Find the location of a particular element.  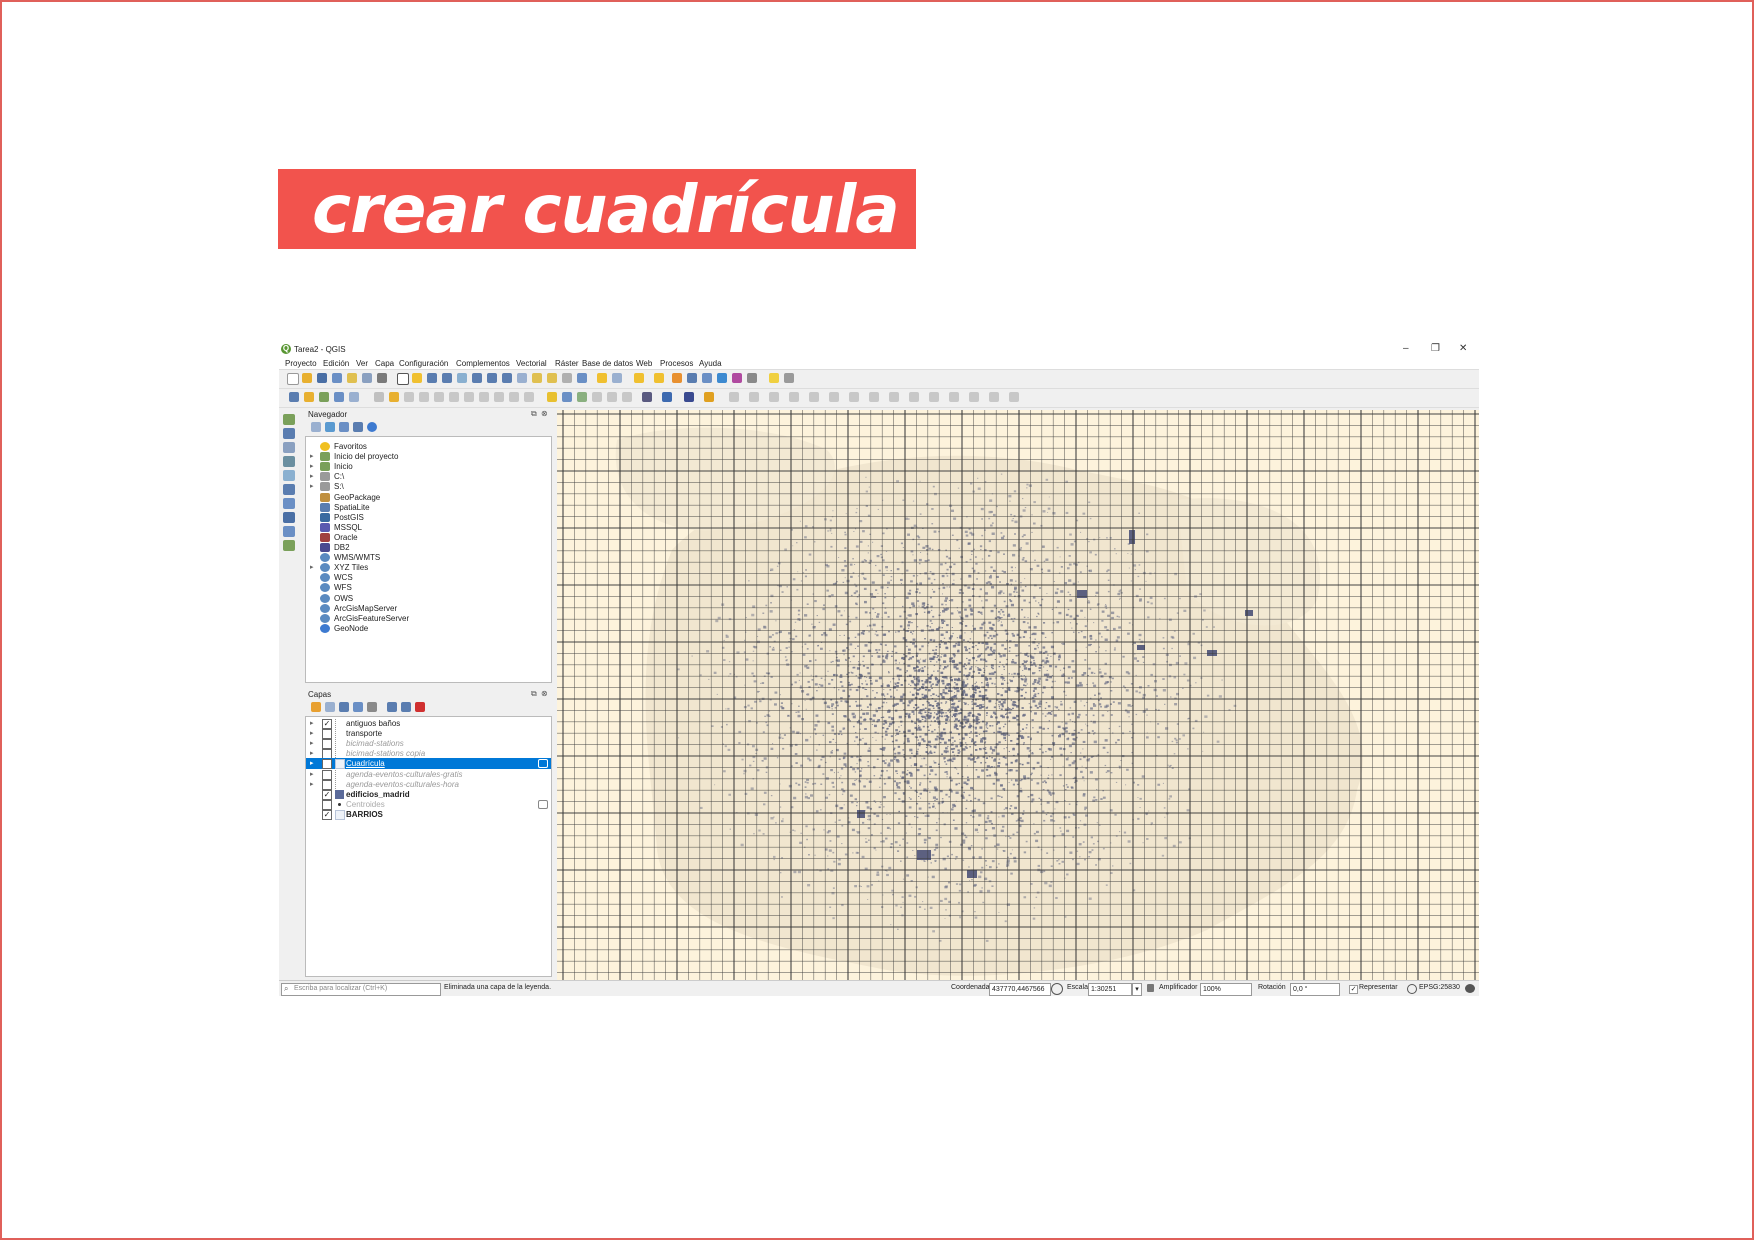

zoom-native-icon is located at coordinates (522, 378).